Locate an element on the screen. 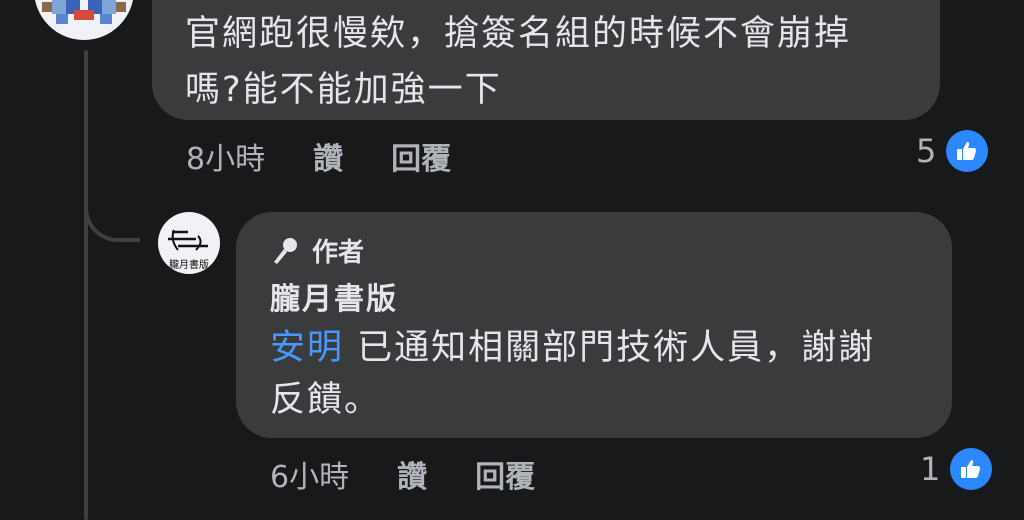 The width and height of the screenshot is (1024, 520). mention-link: 安明 is located at coordinates (307, 348).